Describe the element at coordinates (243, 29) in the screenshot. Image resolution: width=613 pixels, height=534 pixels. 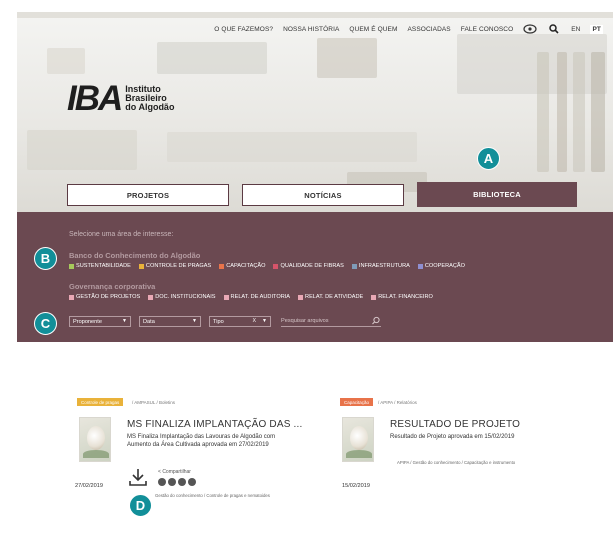
I see `nav-o-que-fazemos: O QUE FAZEMOS?` at that location.